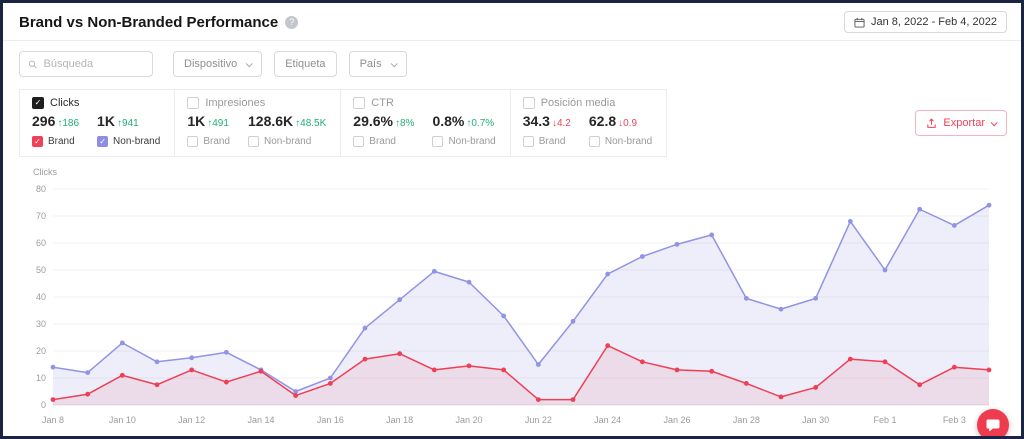 The width and height of the screenshot is (1024, 439). What do you see at coordinates (964, 123) in the screenshot?
I see `export-label: Exportar` at bounding box center [964, 123].